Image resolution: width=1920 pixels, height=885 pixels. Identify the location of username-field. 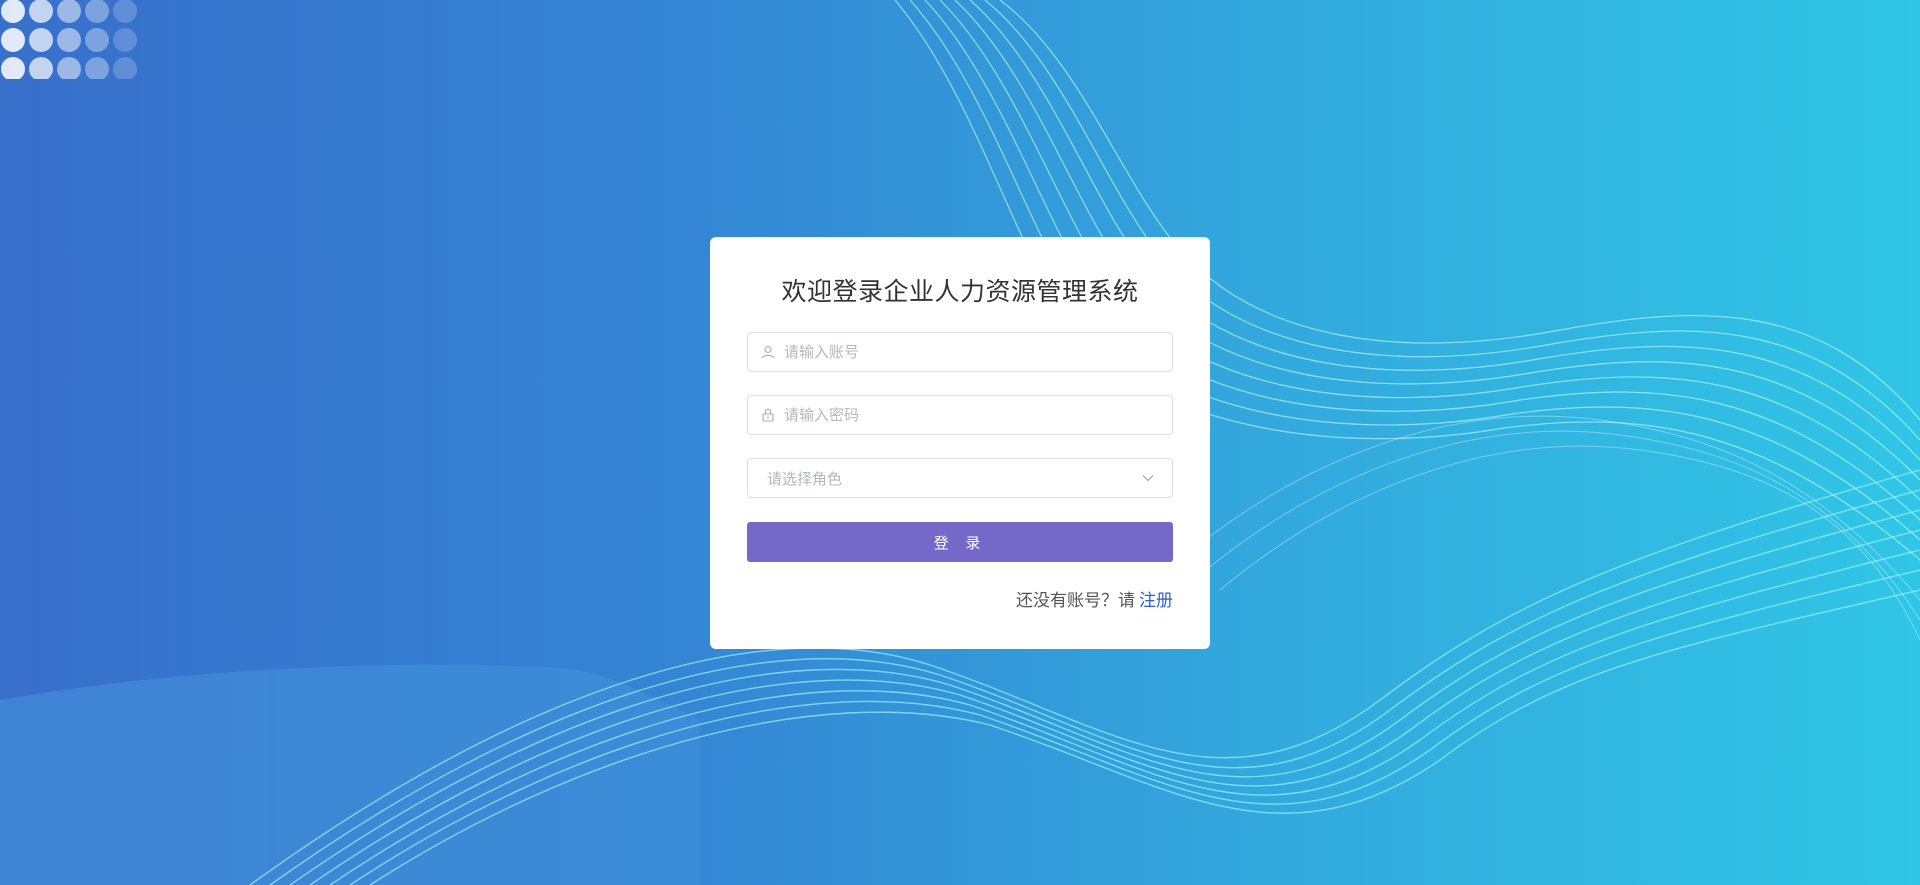
(960, 352).